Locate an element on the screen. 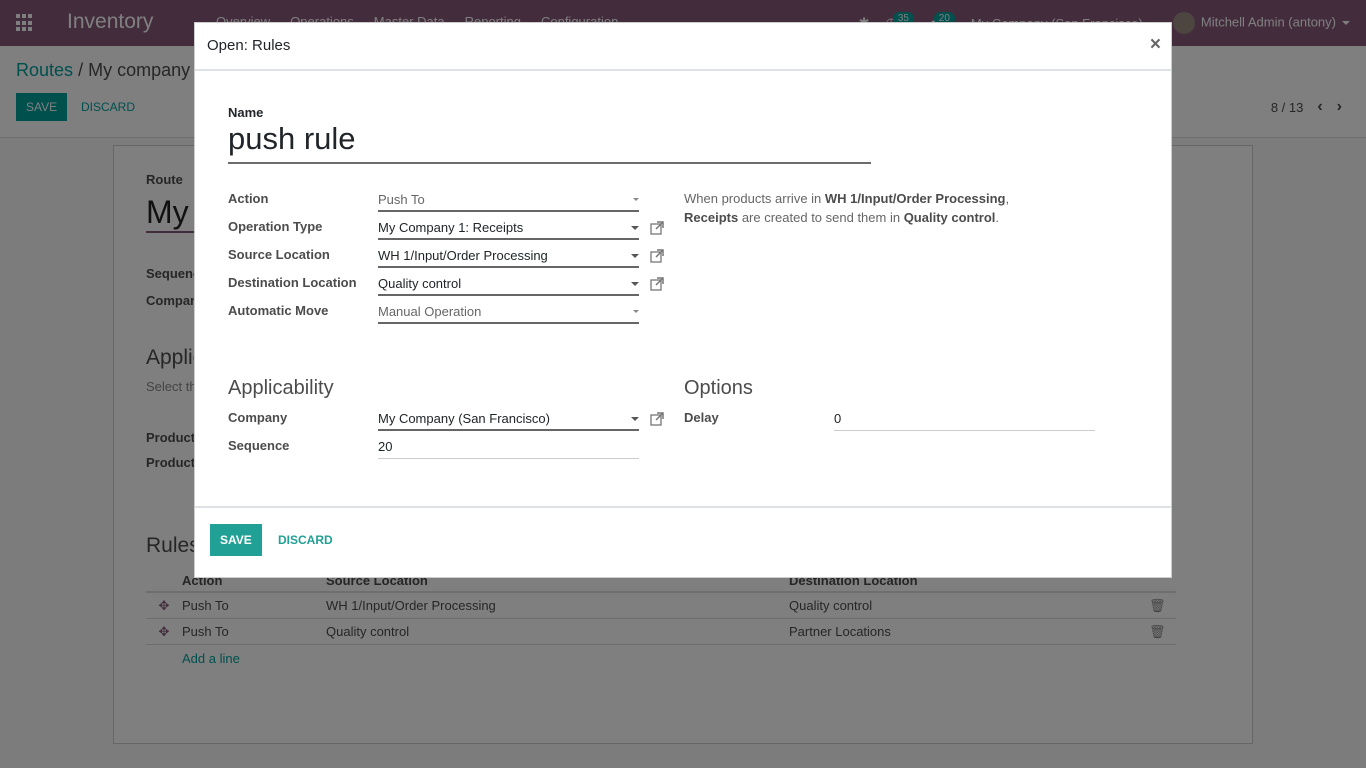 This screenshot has height=768, width=1366. help-text-part: , is located at coordinates (1007, 198).